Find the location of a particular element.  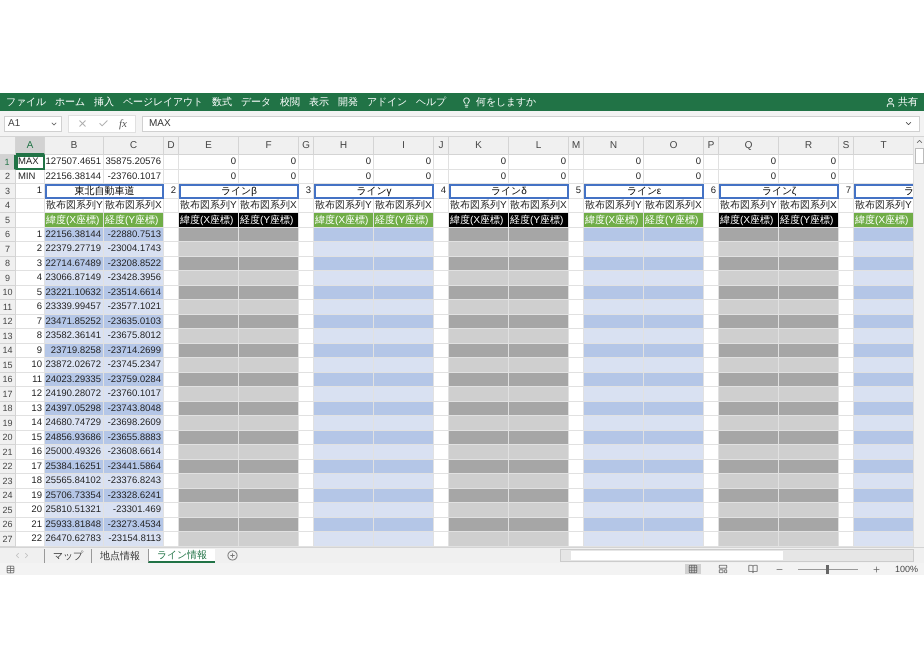

table-cell: 24190.28072 is located at coordinates (74, 394).